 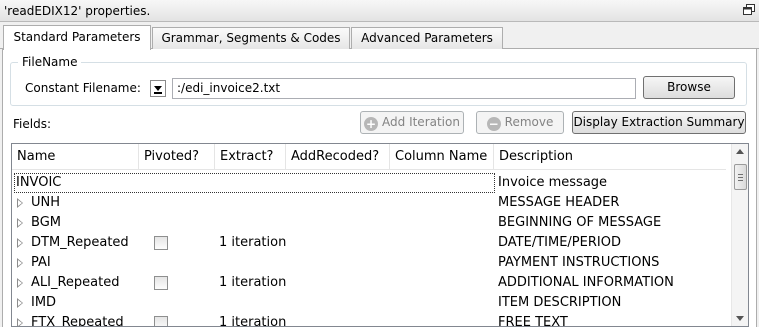 I want to click on column-header-name: Name, so click(x=75, y=157).